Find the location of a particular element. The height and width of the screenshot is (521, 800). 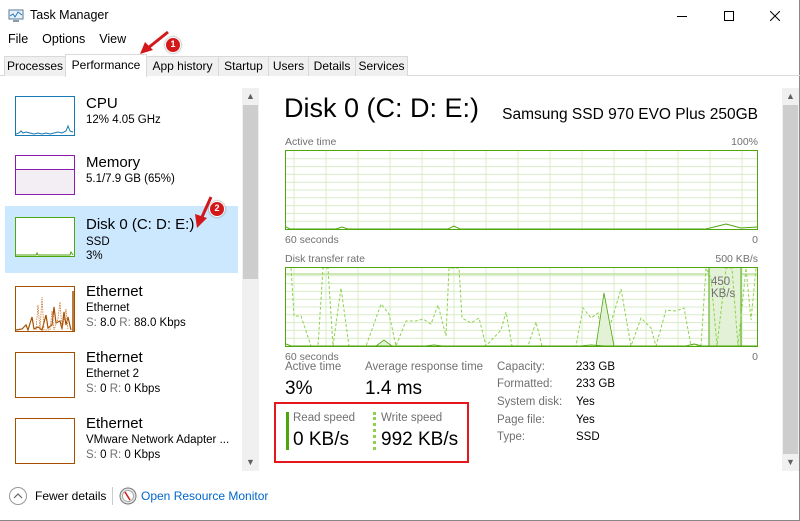

resource-monitor-icon is located at coordinates (128, 496).